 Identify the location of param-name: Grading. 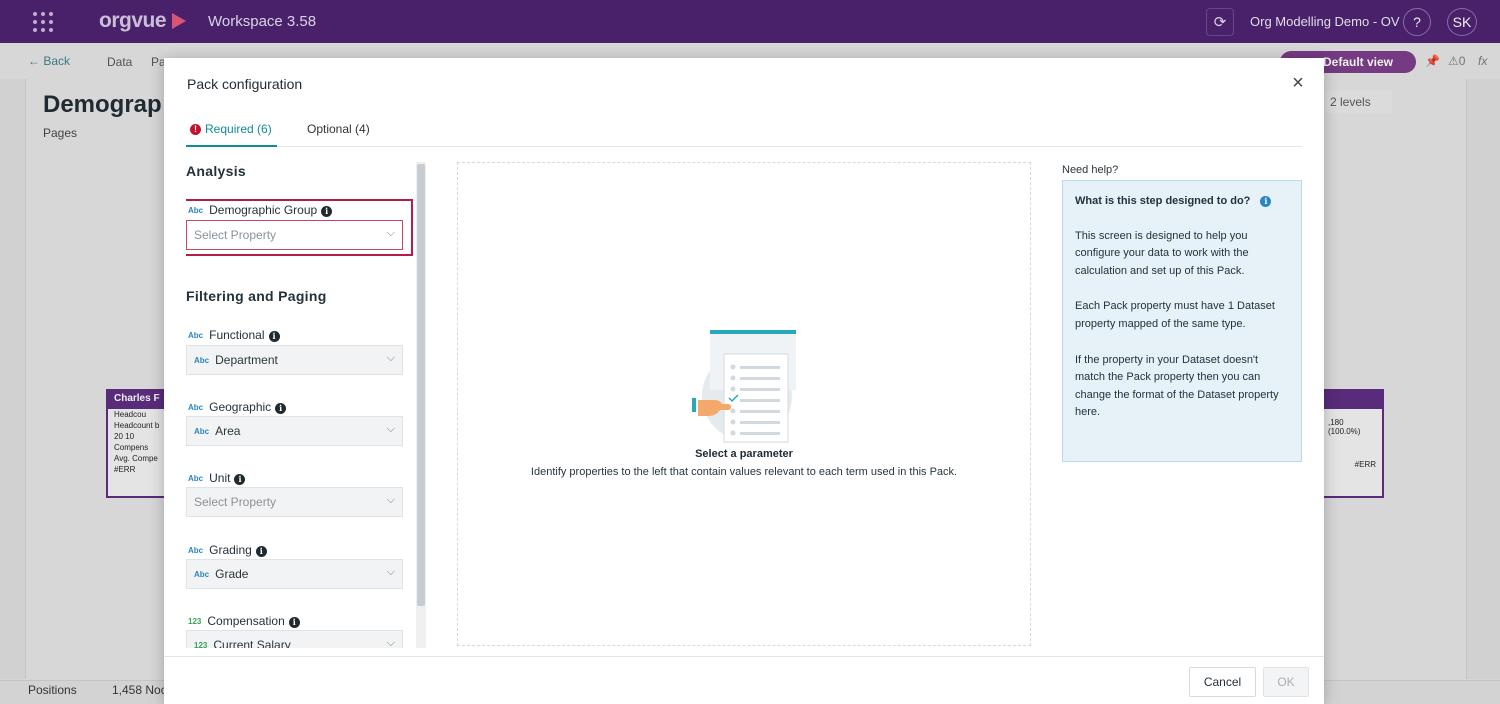
(230, 550).